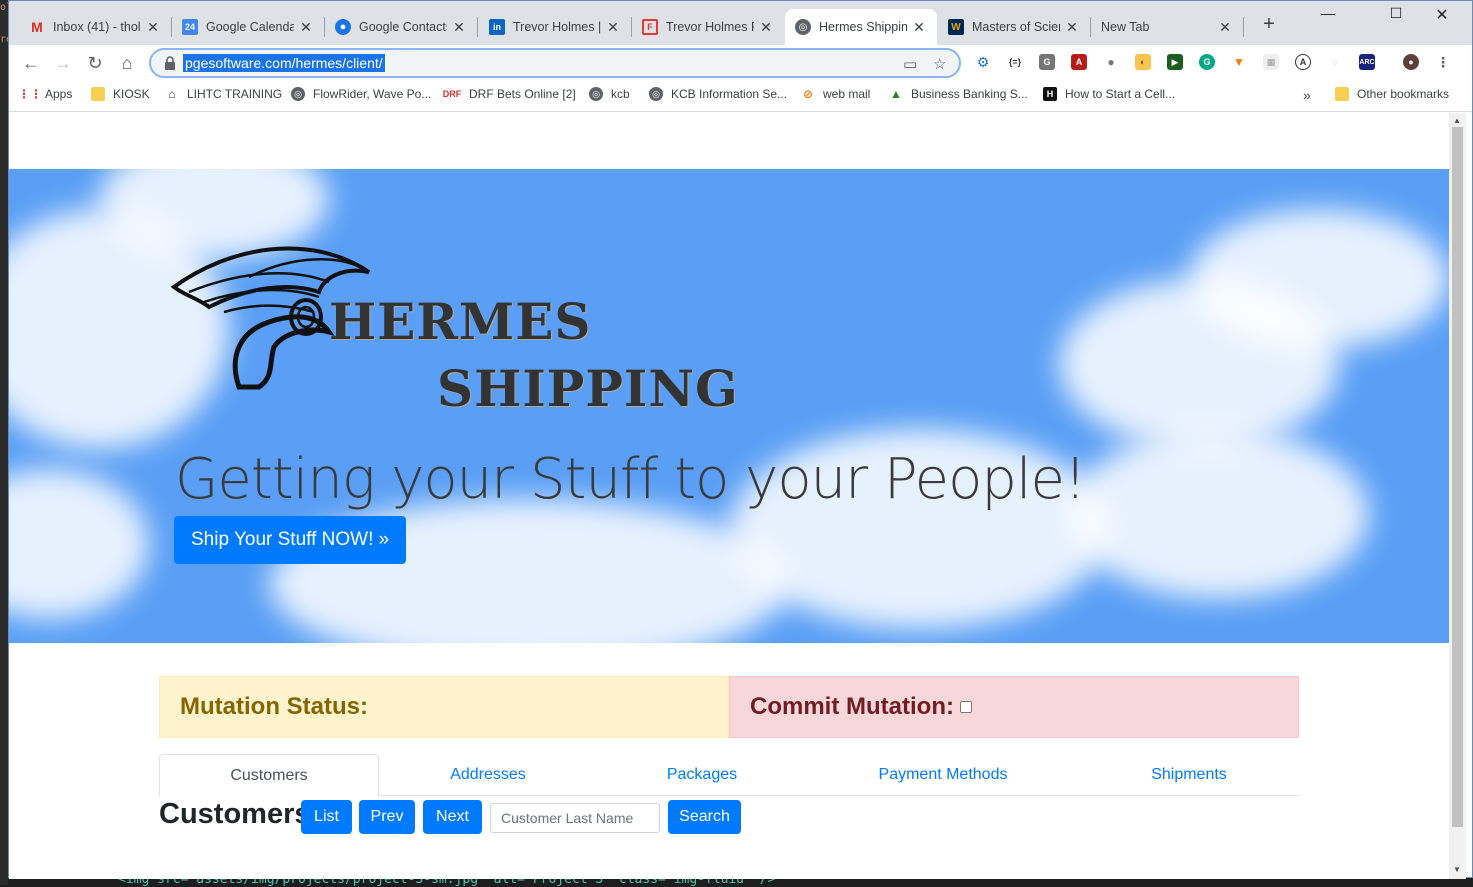 This screenshot has height=887, width=1473. What do you see at coordinates (1167, 27) in the screenshot?
I see `tab-new: New Tab ✕` at bounding box center [1167, 27].